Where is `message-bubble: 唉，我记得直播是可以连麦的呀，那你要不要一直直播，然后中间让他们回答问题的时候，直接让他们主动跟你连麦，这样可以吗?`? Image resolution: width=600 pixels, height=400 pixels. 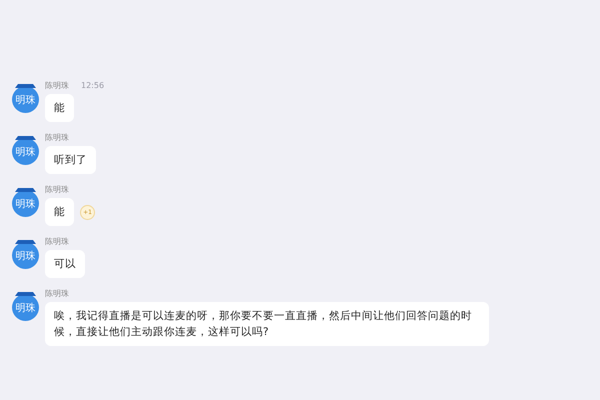
message-bubble: 唉，我记得直播是可以连麦的呀，那你要不要一直直播，然后中间让他们回答问题的时候，直接让他们主动跟你连麦，这样可以吗? is located at coordinates (267, 324).